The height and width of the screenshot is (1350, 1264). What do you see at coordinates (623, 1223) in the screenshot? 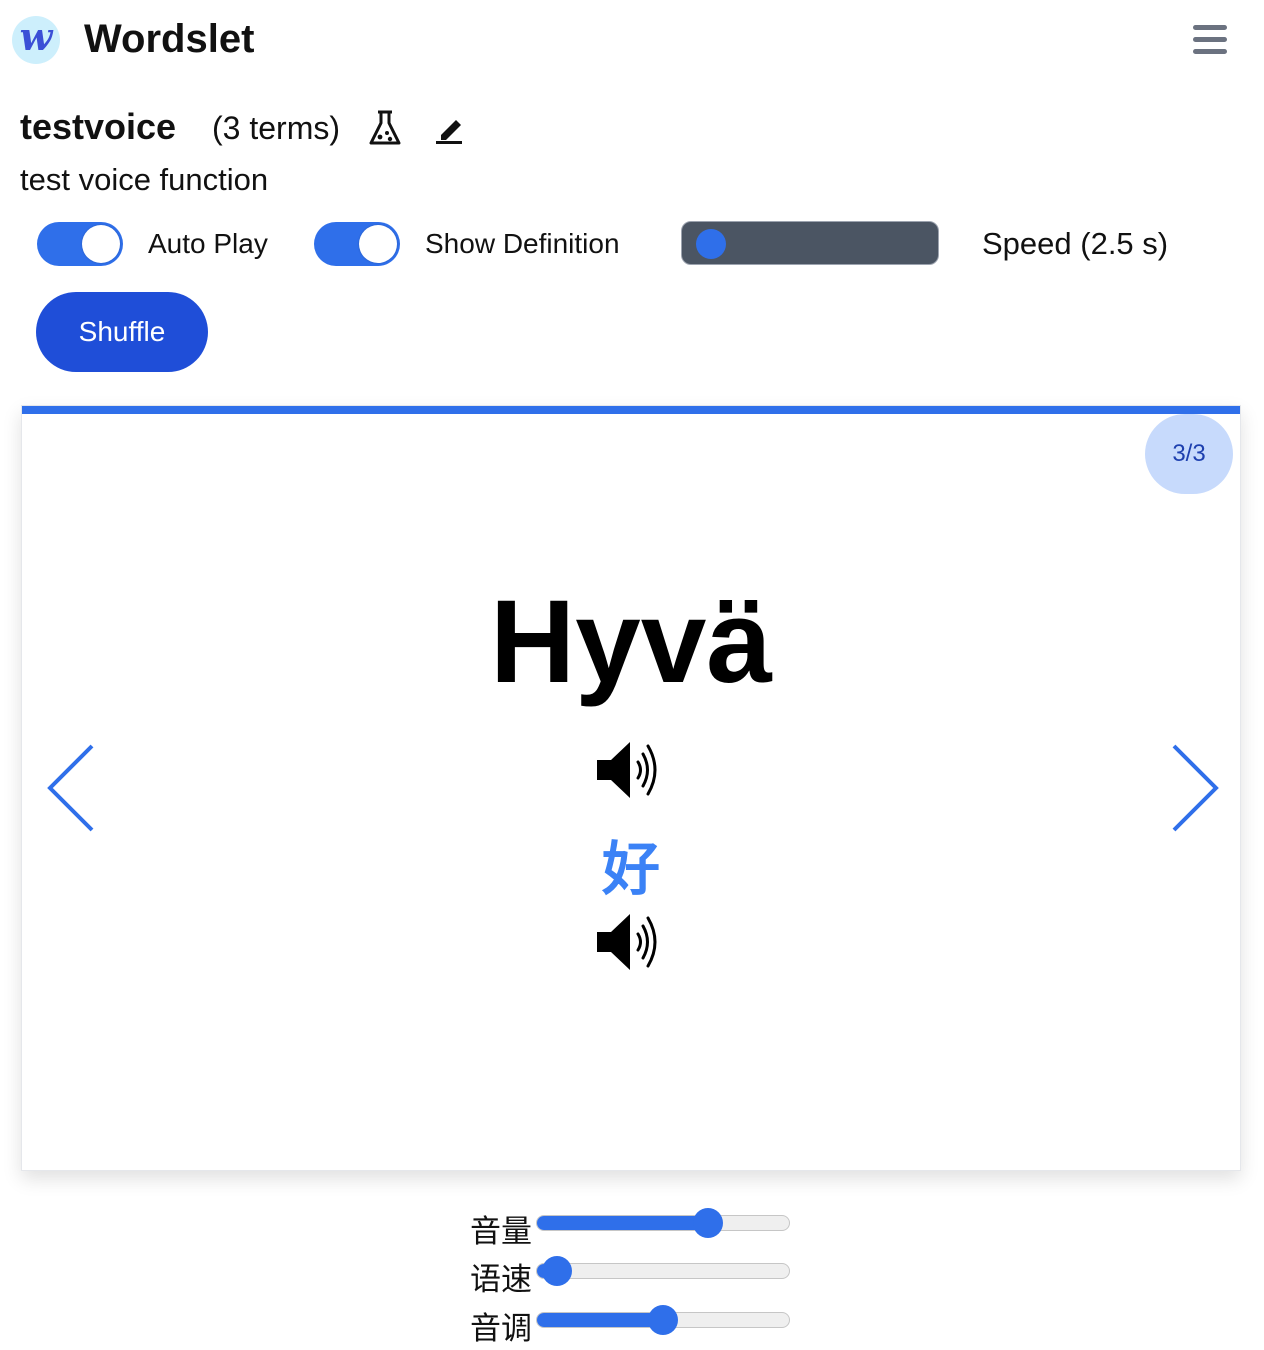
I see `volume-slider-fill` at bounding box center [623, 1223].